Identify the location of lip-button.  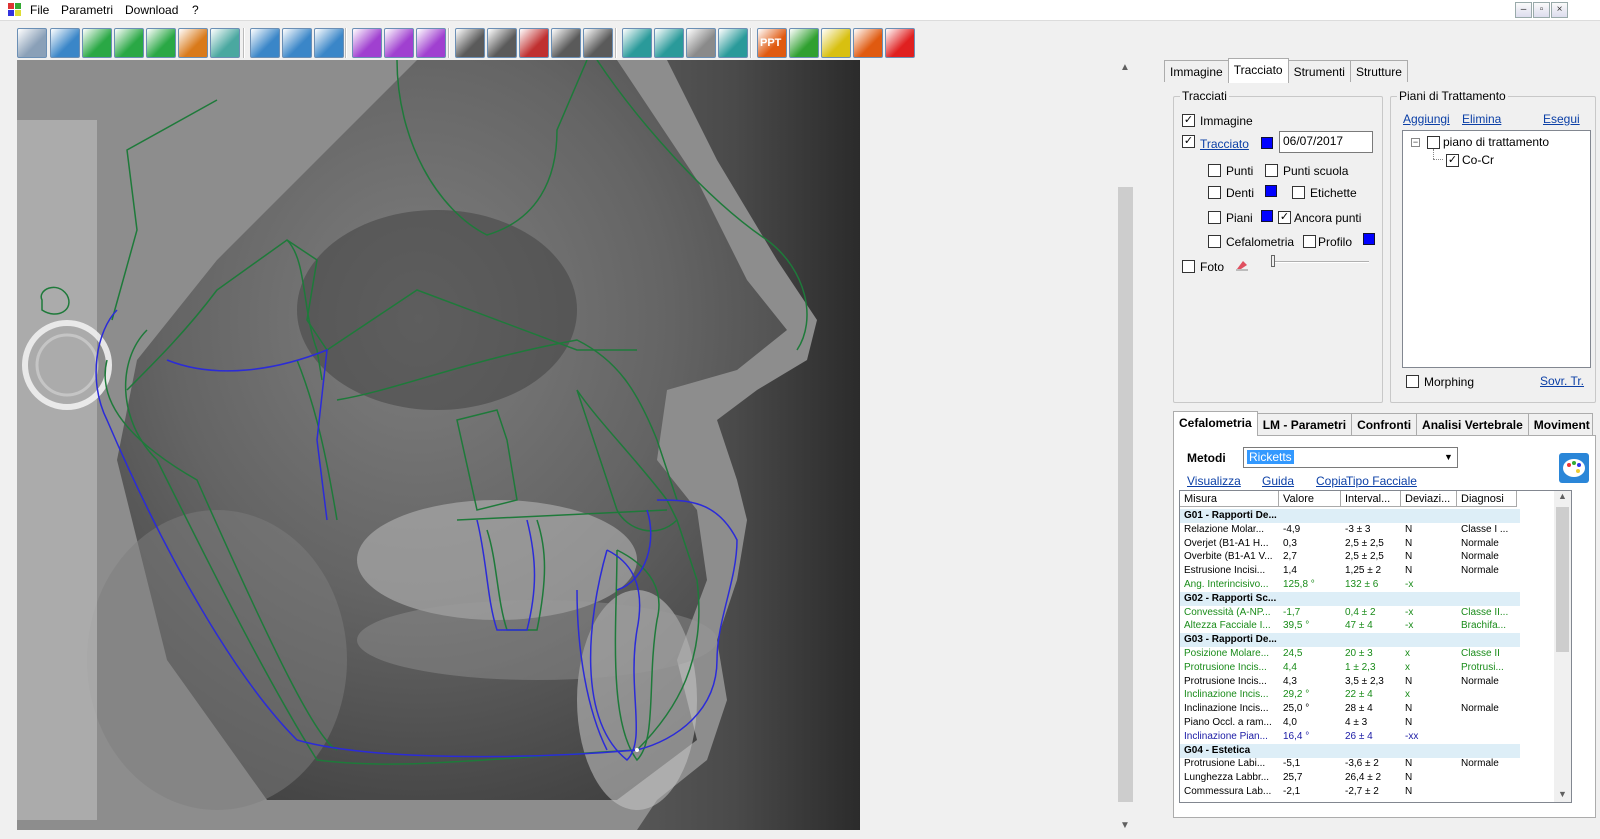
(534, 43).